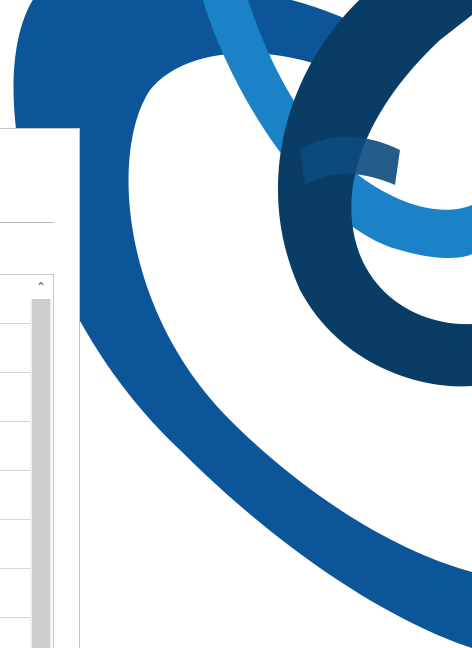 The image size is (472, 648). I want to click on dialog-window: ⌃, so click(40, 388).